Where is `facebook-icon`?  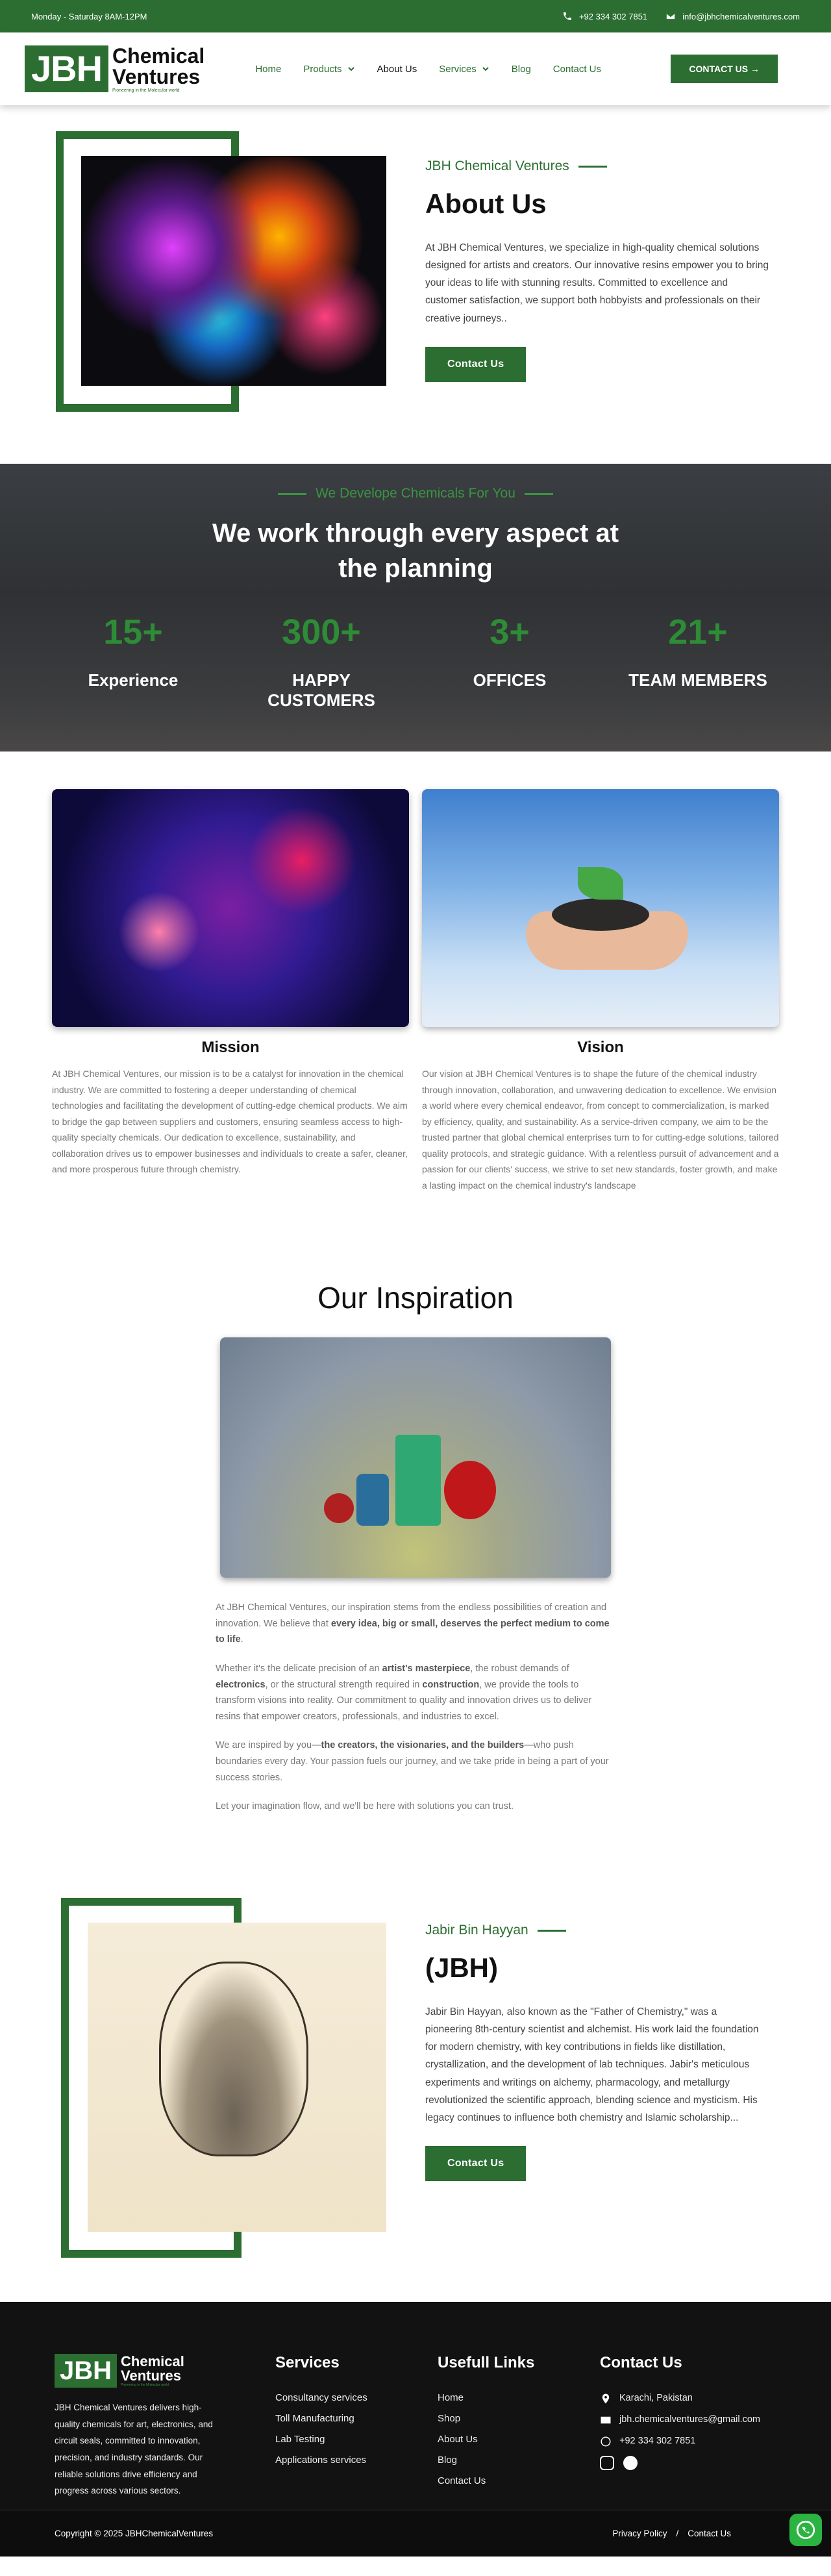
facebook-icon is located at coordinates (630, 2463).